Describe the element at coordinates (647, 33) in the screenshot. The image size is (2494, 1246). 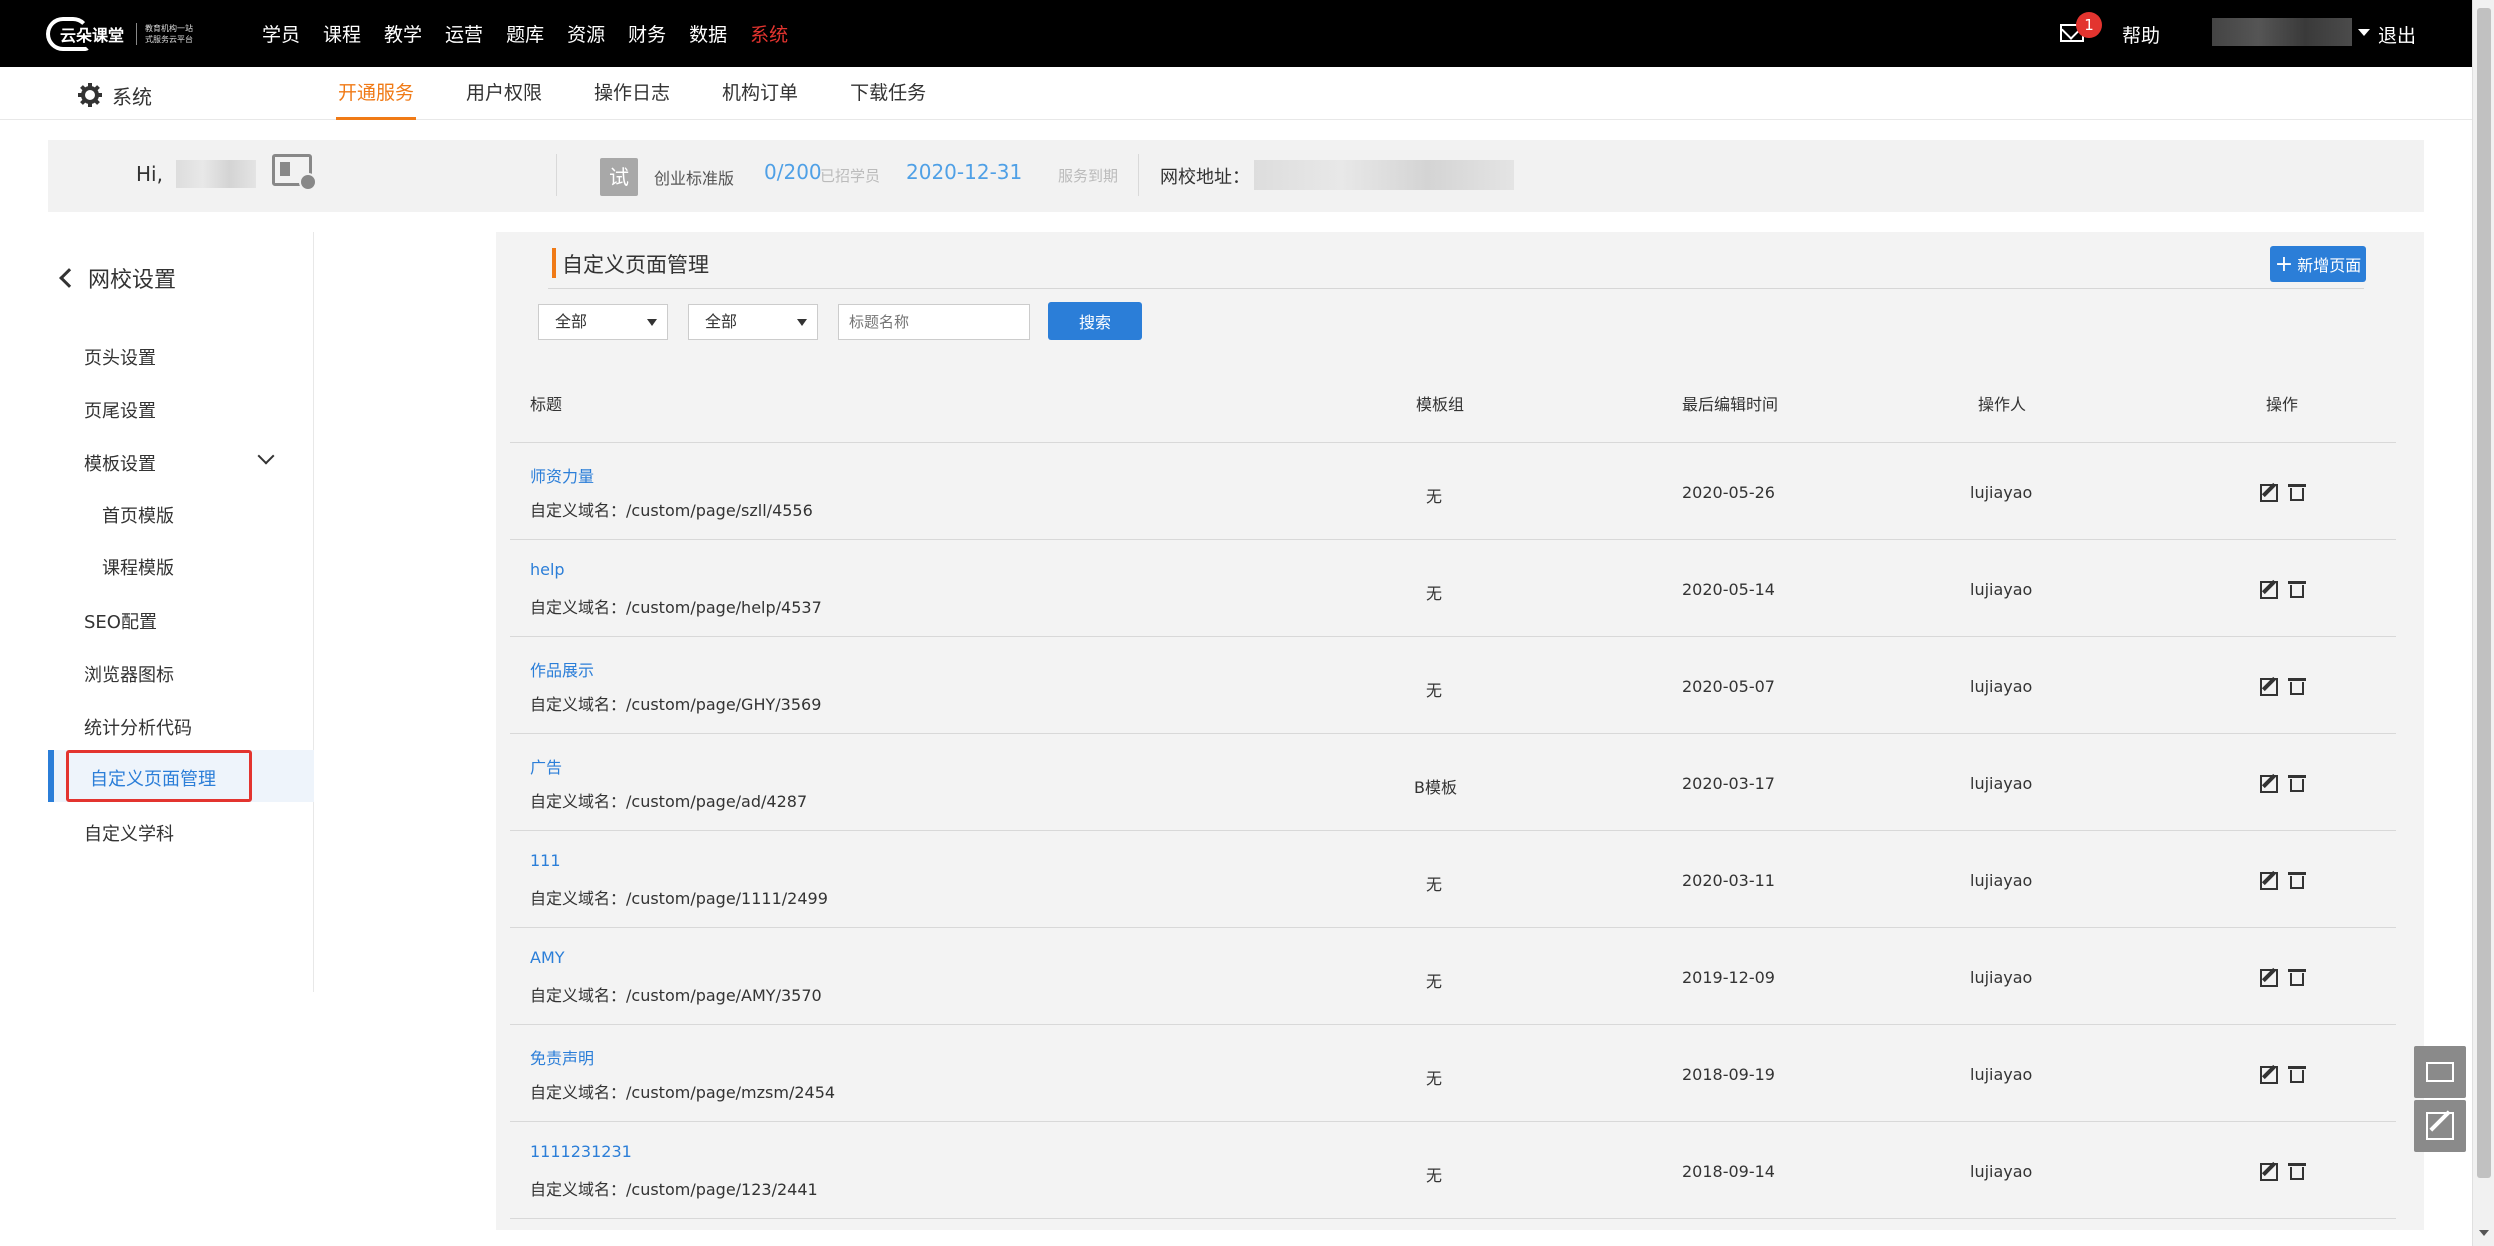
I see `nav-finance: 财务` at that location.